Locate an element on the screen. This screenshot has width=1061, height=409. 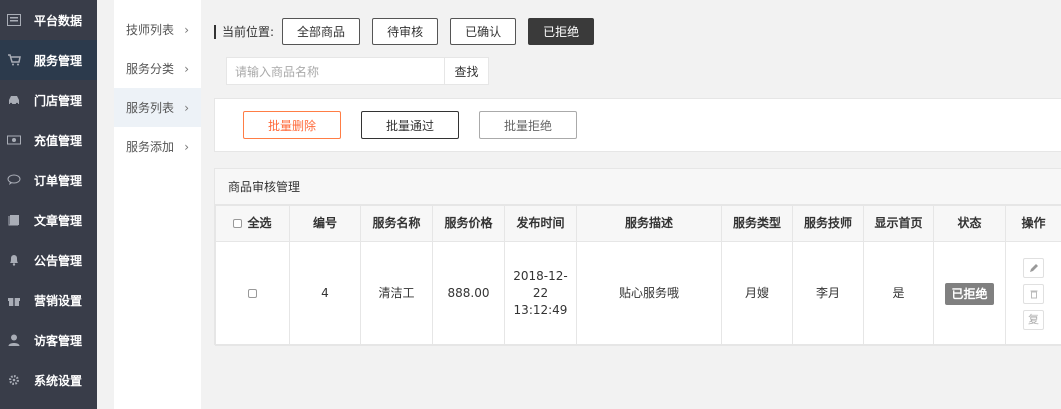
row-select-cell is located at coordinates (252, 293).